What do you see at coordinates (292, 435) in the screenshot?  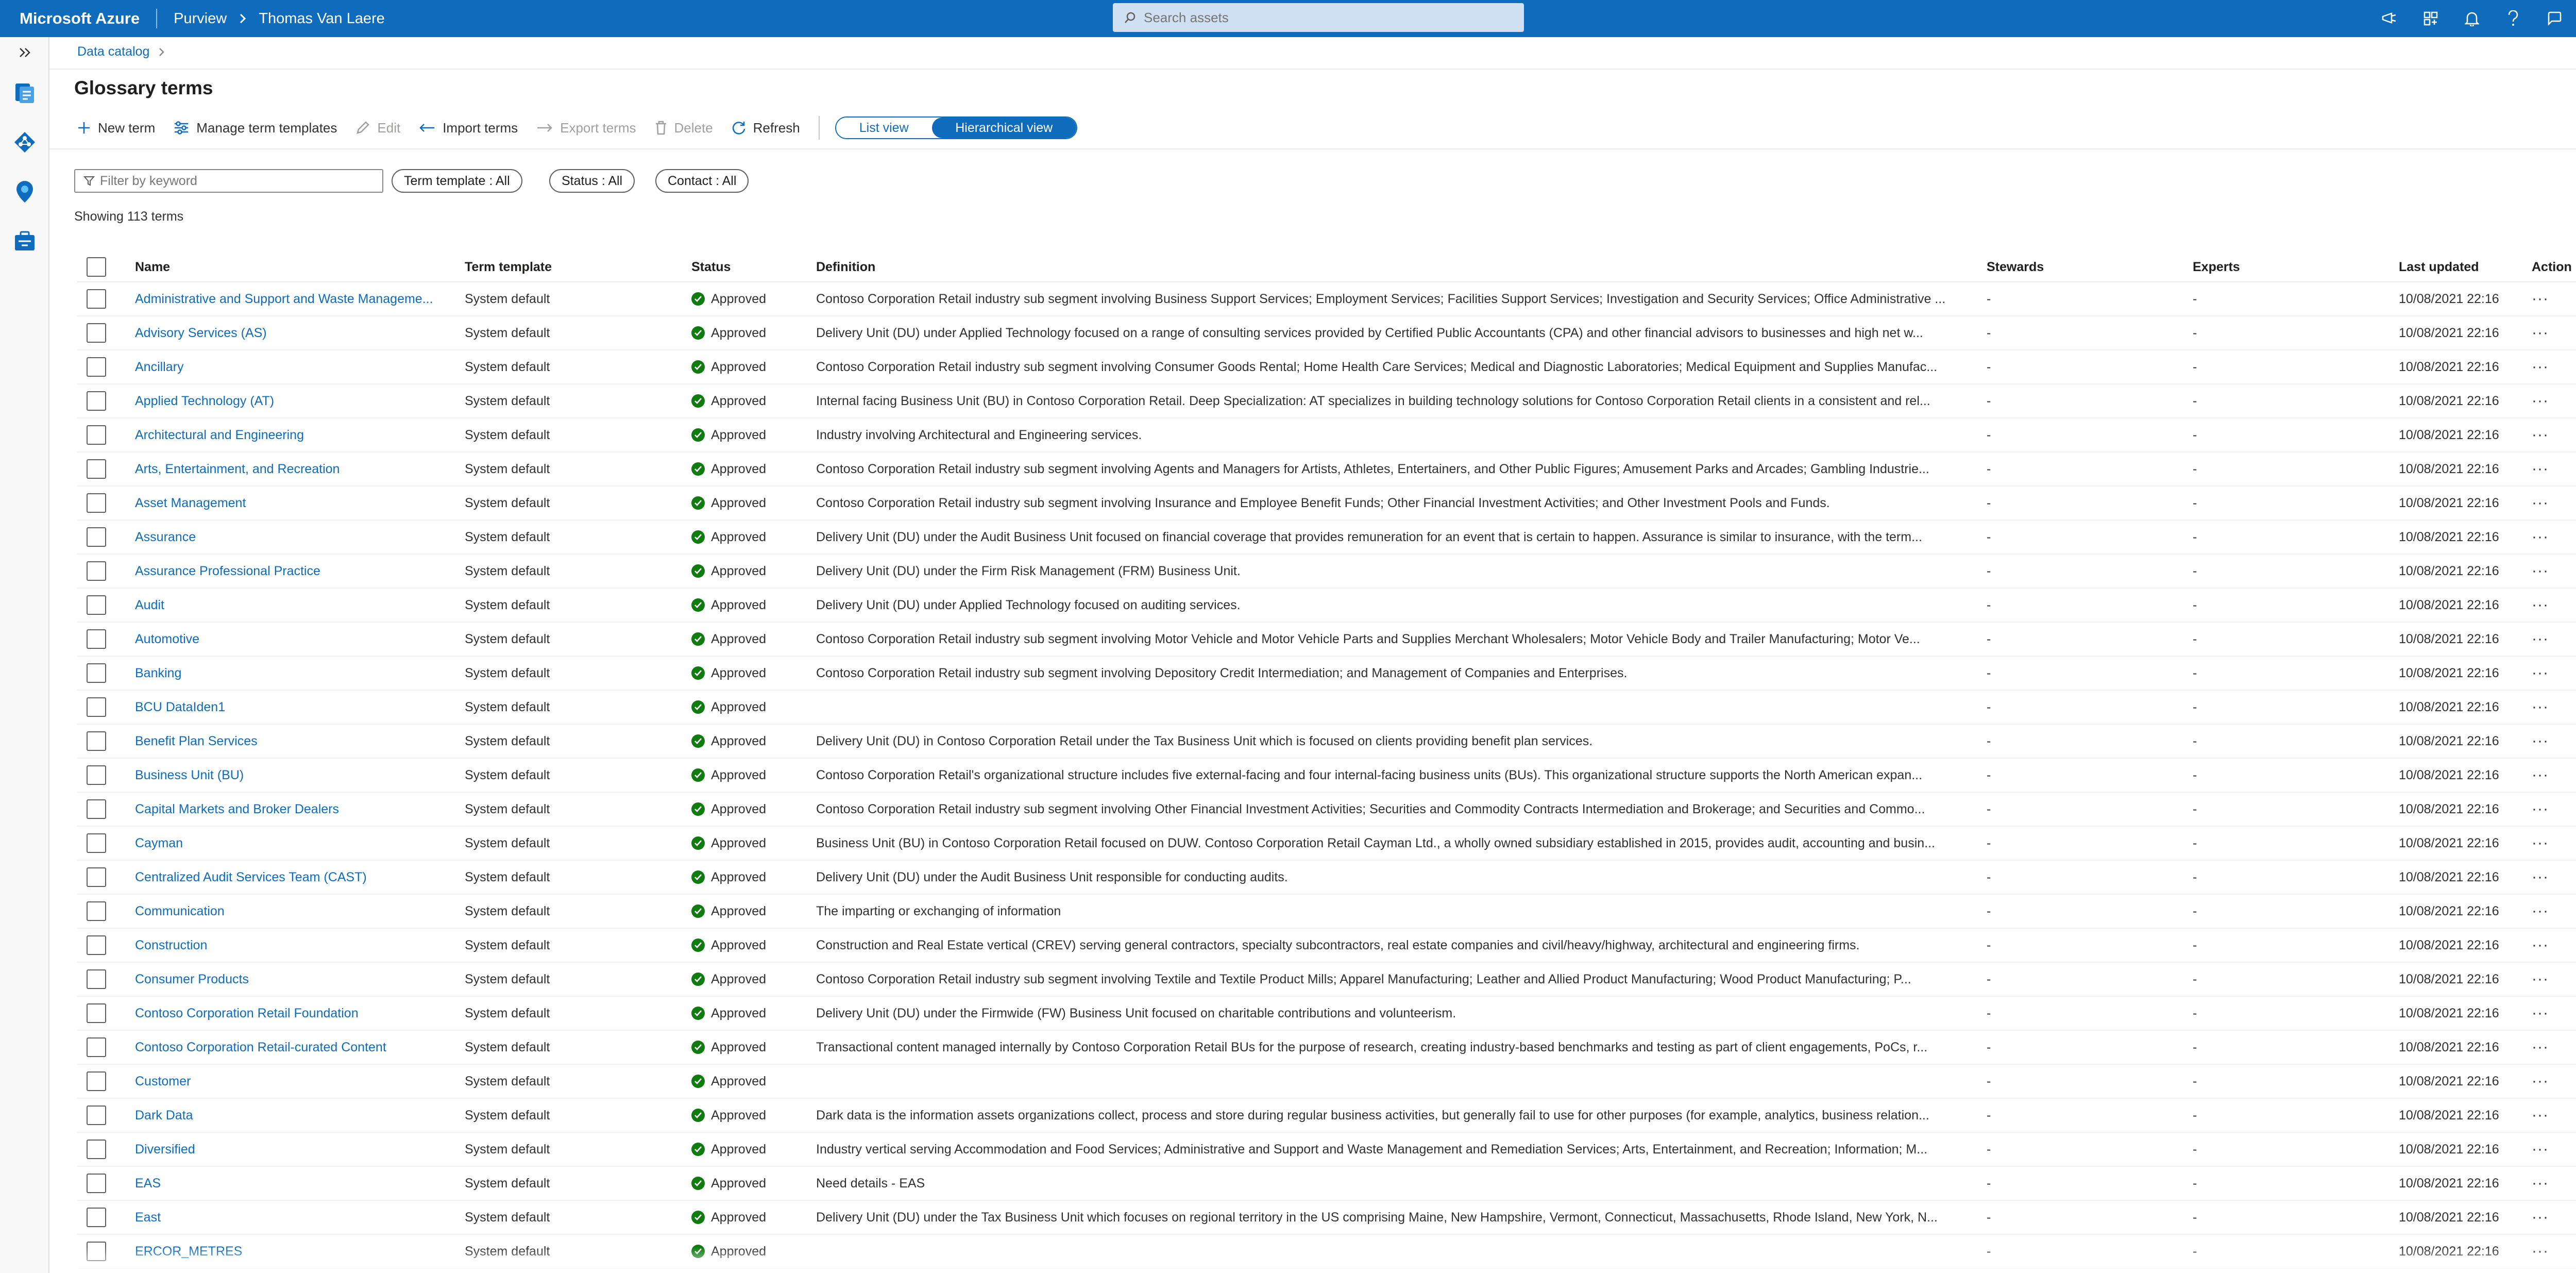 I see `term-name-link: Architectural and Engineering` at bounding box center [292, 435].